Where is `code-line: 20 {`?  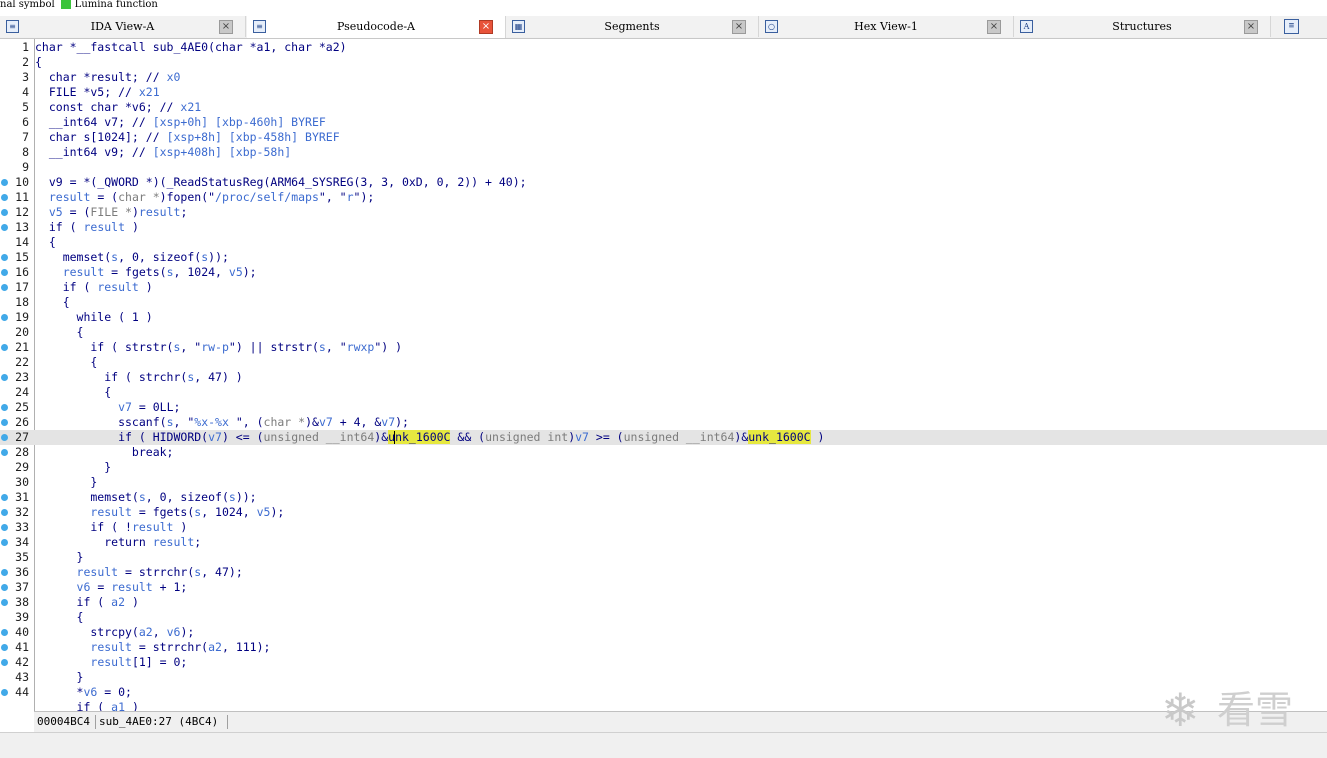 code-line: 20 { is located at coordinates (663, 332).